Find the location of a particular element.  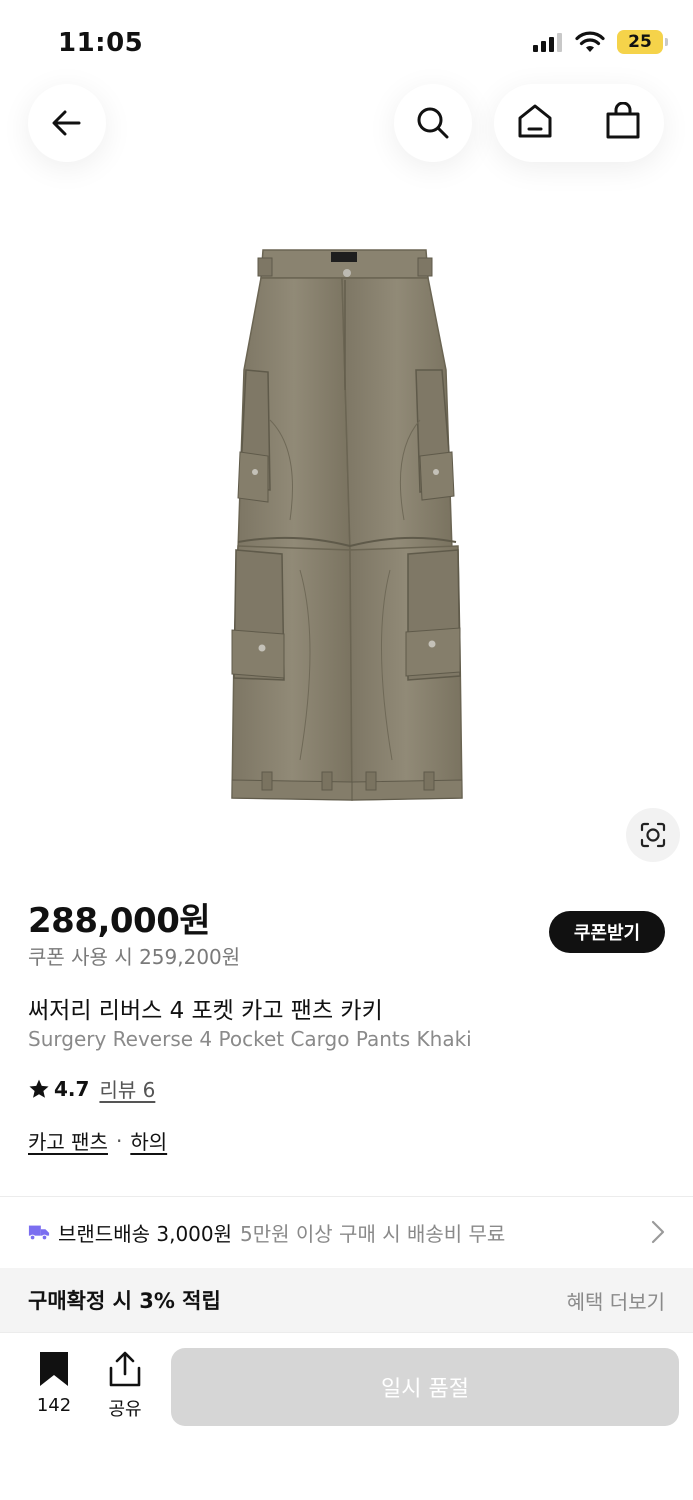

star-icon is located at coordinates (39, 1088).